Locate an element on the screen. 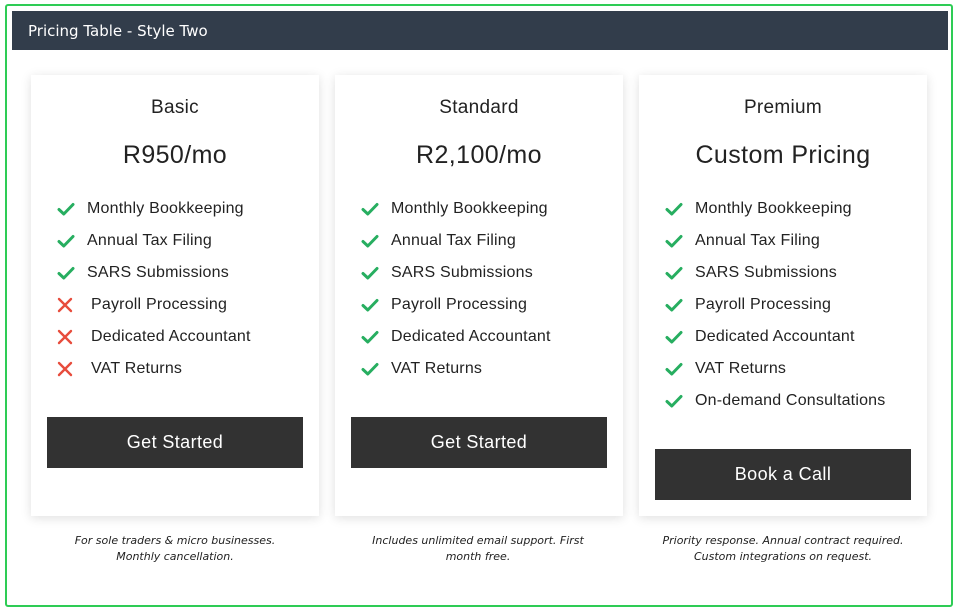  plan-name: Basic is located at coordinates (175, 107).